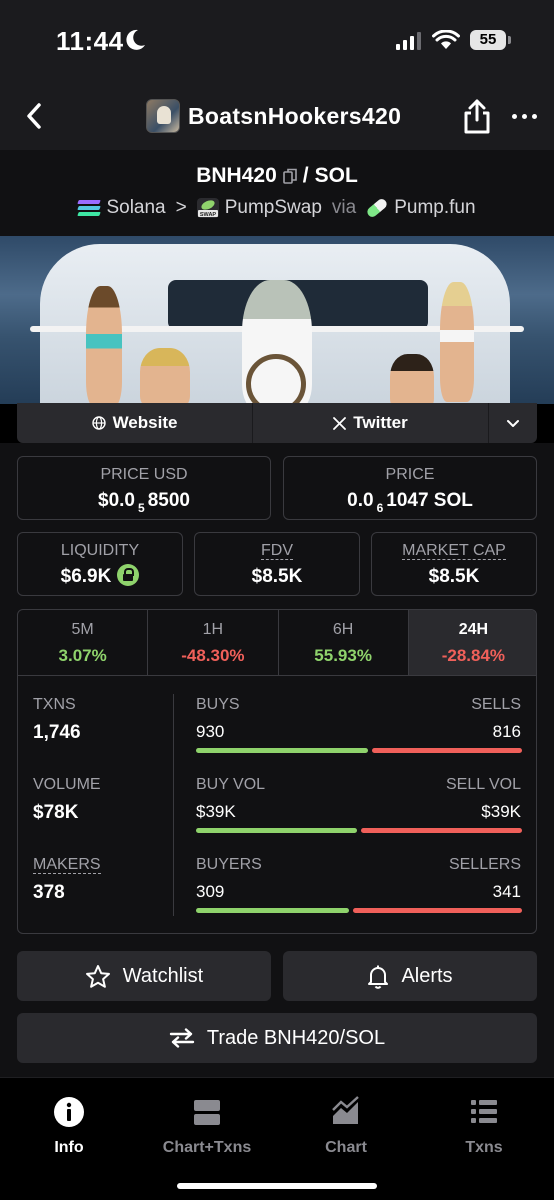 The height and width of the screenshot is (1200, 554). I want to click on battery-icon: 55, so click(490, 40).